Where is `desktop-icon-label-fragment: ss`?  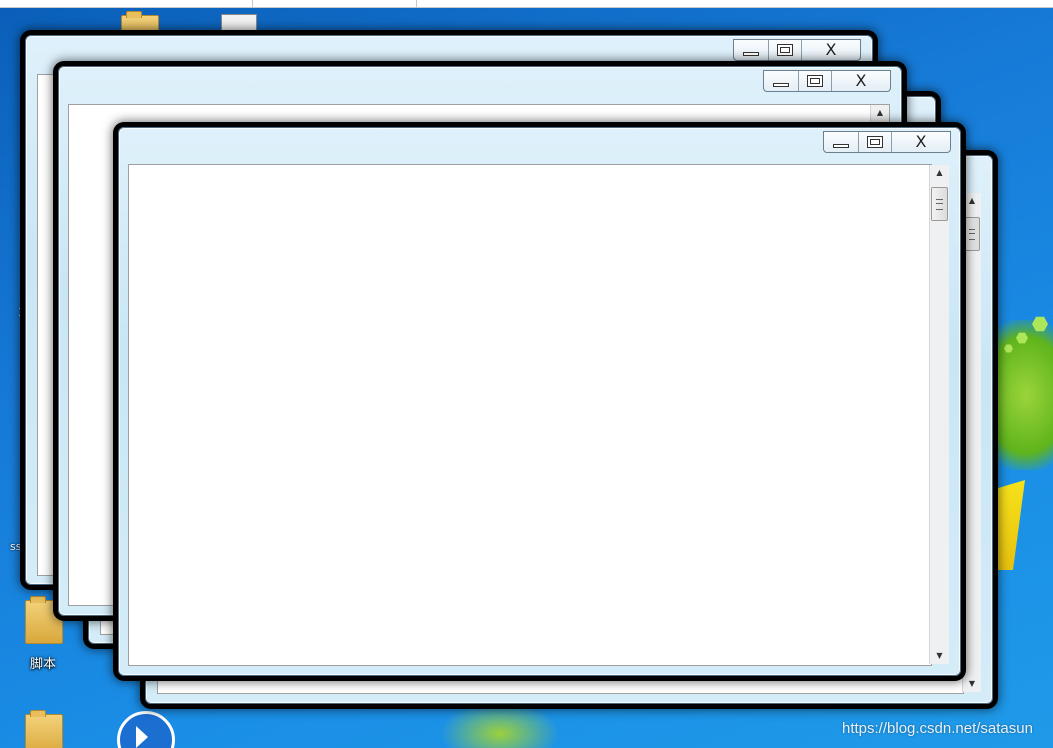
desktop-icon-label-fragment: ss is located at coordinates (16, 546).